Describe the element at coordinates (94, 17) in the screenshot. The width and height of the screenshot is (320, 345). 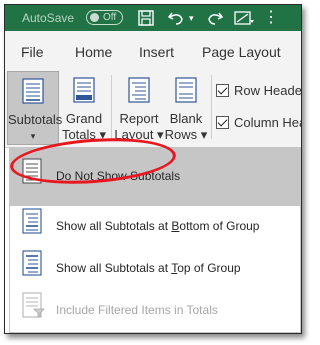
I see `toggle-knob` at that location.